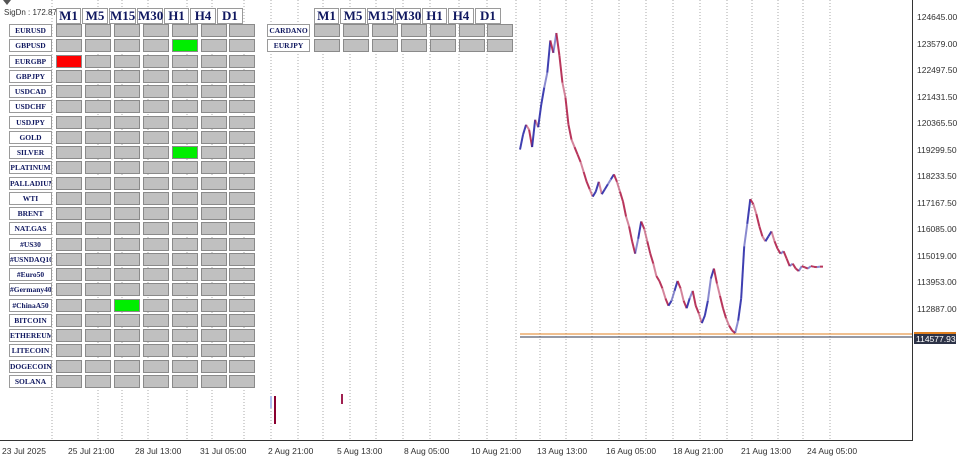 The height and width of the screenshot is (458, 960). Describe the element at coordinates (30, 137) in the screenshot. I see `symbol-button-gold: GOLD` at that location.